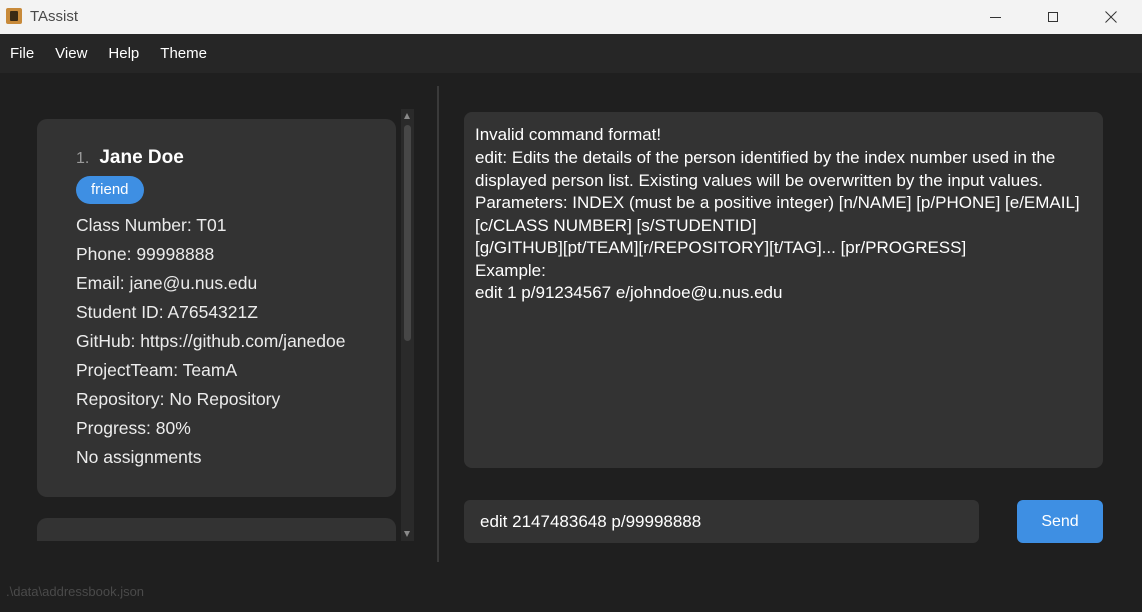  Describe the element at coordinates (139, 457) in the screenshot. I see `assignments: No assignments` at that location.